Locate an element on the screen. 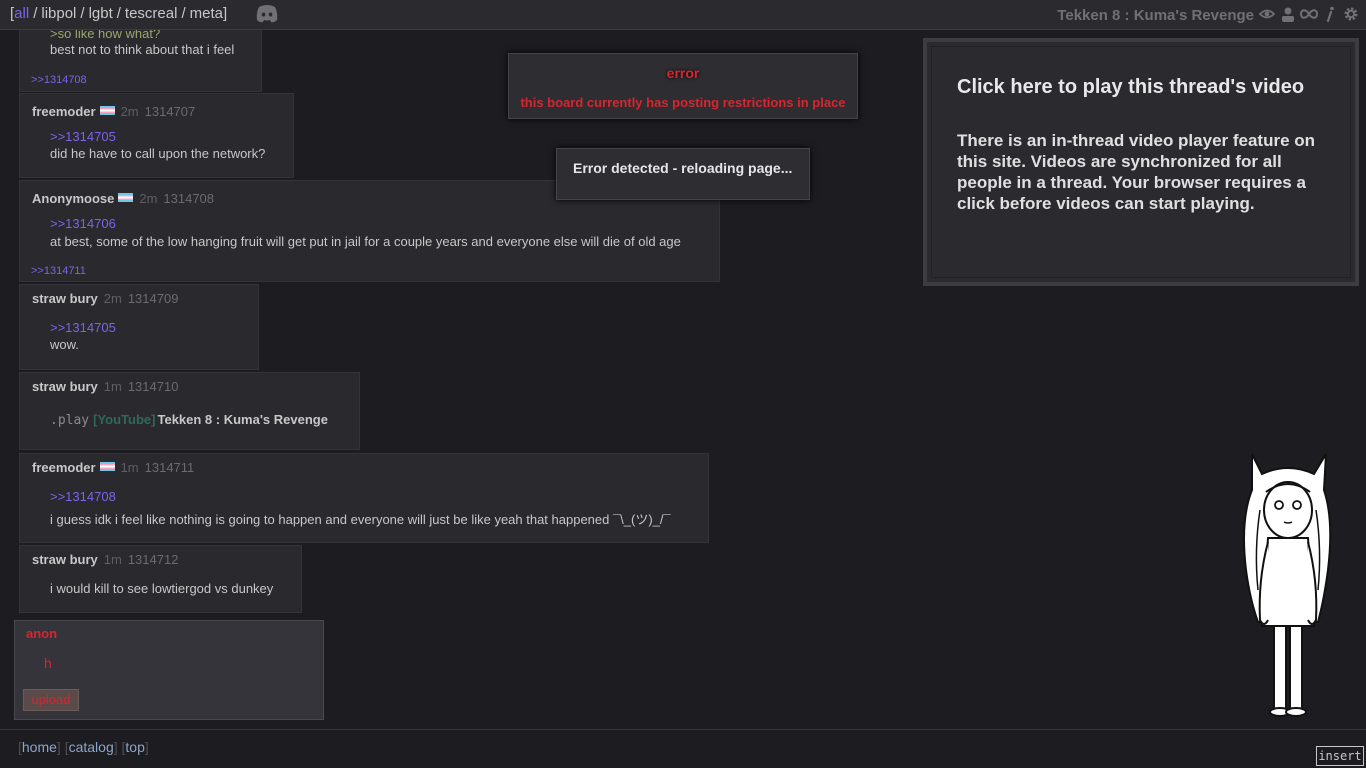 This screenshot has width=1366, height=768. infinity-icon is located at coordinates (1309, 14).